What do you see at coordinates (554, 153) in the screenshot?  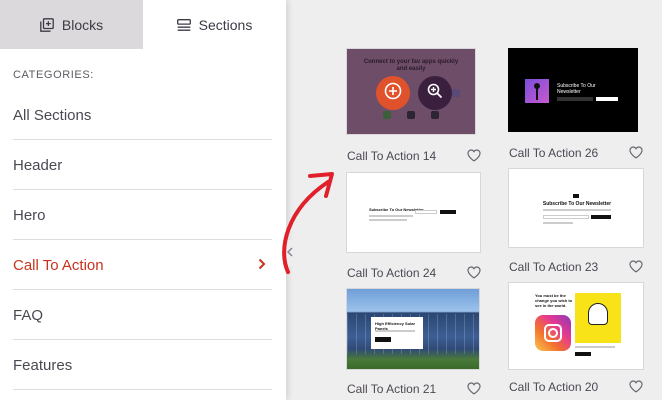 I see `section-label: Call To Action 26` at bounding box center [554, 153].